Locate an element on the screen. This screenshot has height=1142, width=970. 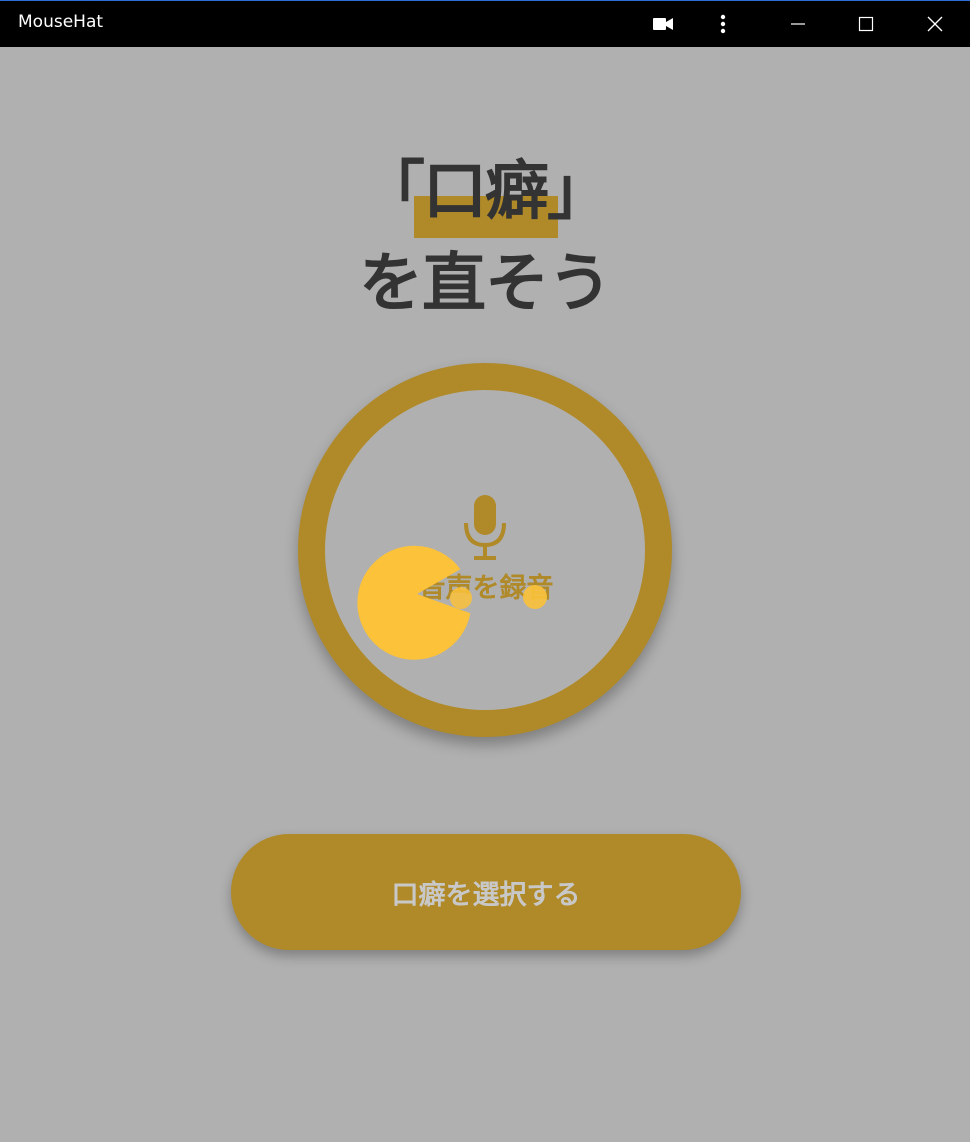
minimize-icon is located at coordinates (798, 24).